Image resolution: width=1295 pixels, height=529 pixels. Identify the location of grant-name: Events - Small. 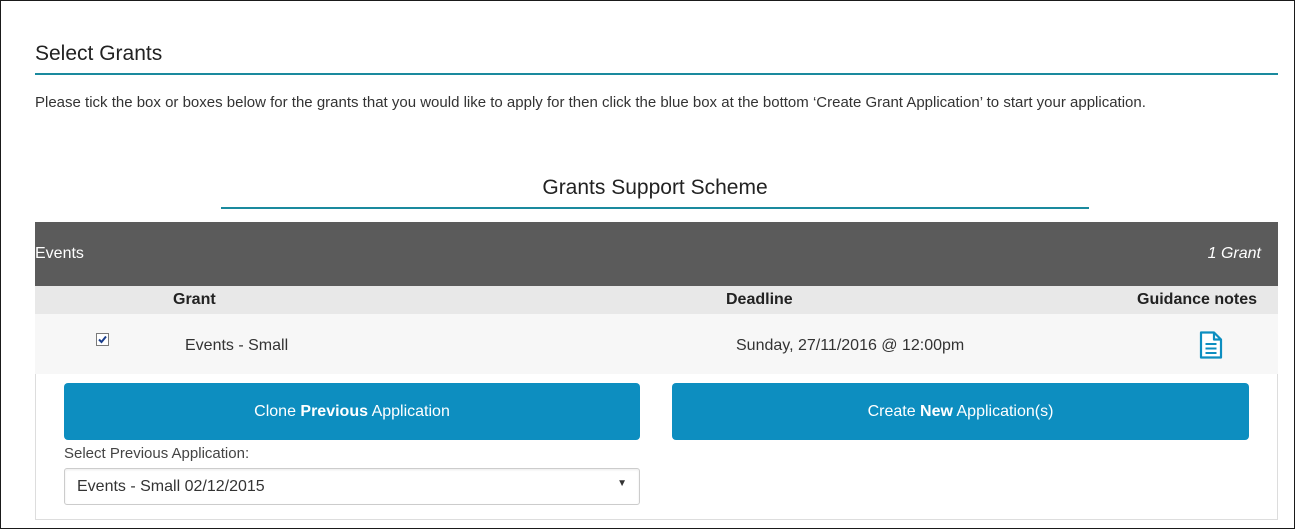
(237, 345).